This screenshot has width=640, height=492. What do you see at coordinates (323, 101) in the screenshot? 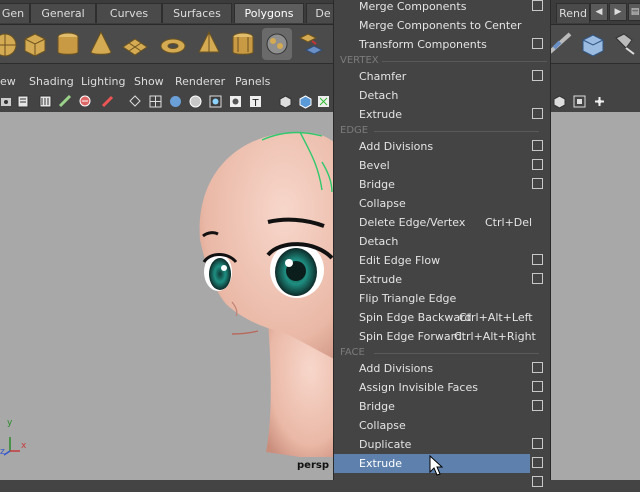
I see `xray-joints-icon` at bounding box center [323, 101].